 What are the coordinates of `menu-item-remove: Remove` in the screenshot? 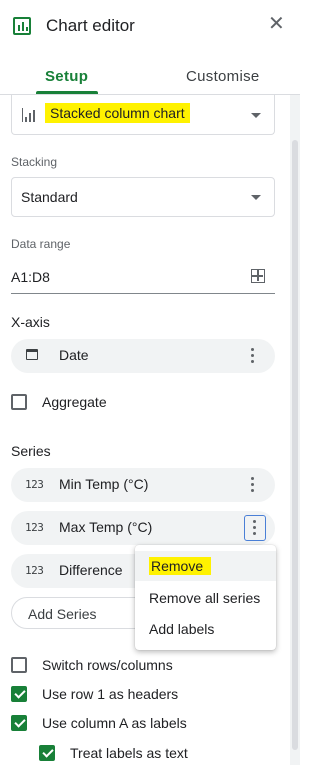 It's located at (205, 566).